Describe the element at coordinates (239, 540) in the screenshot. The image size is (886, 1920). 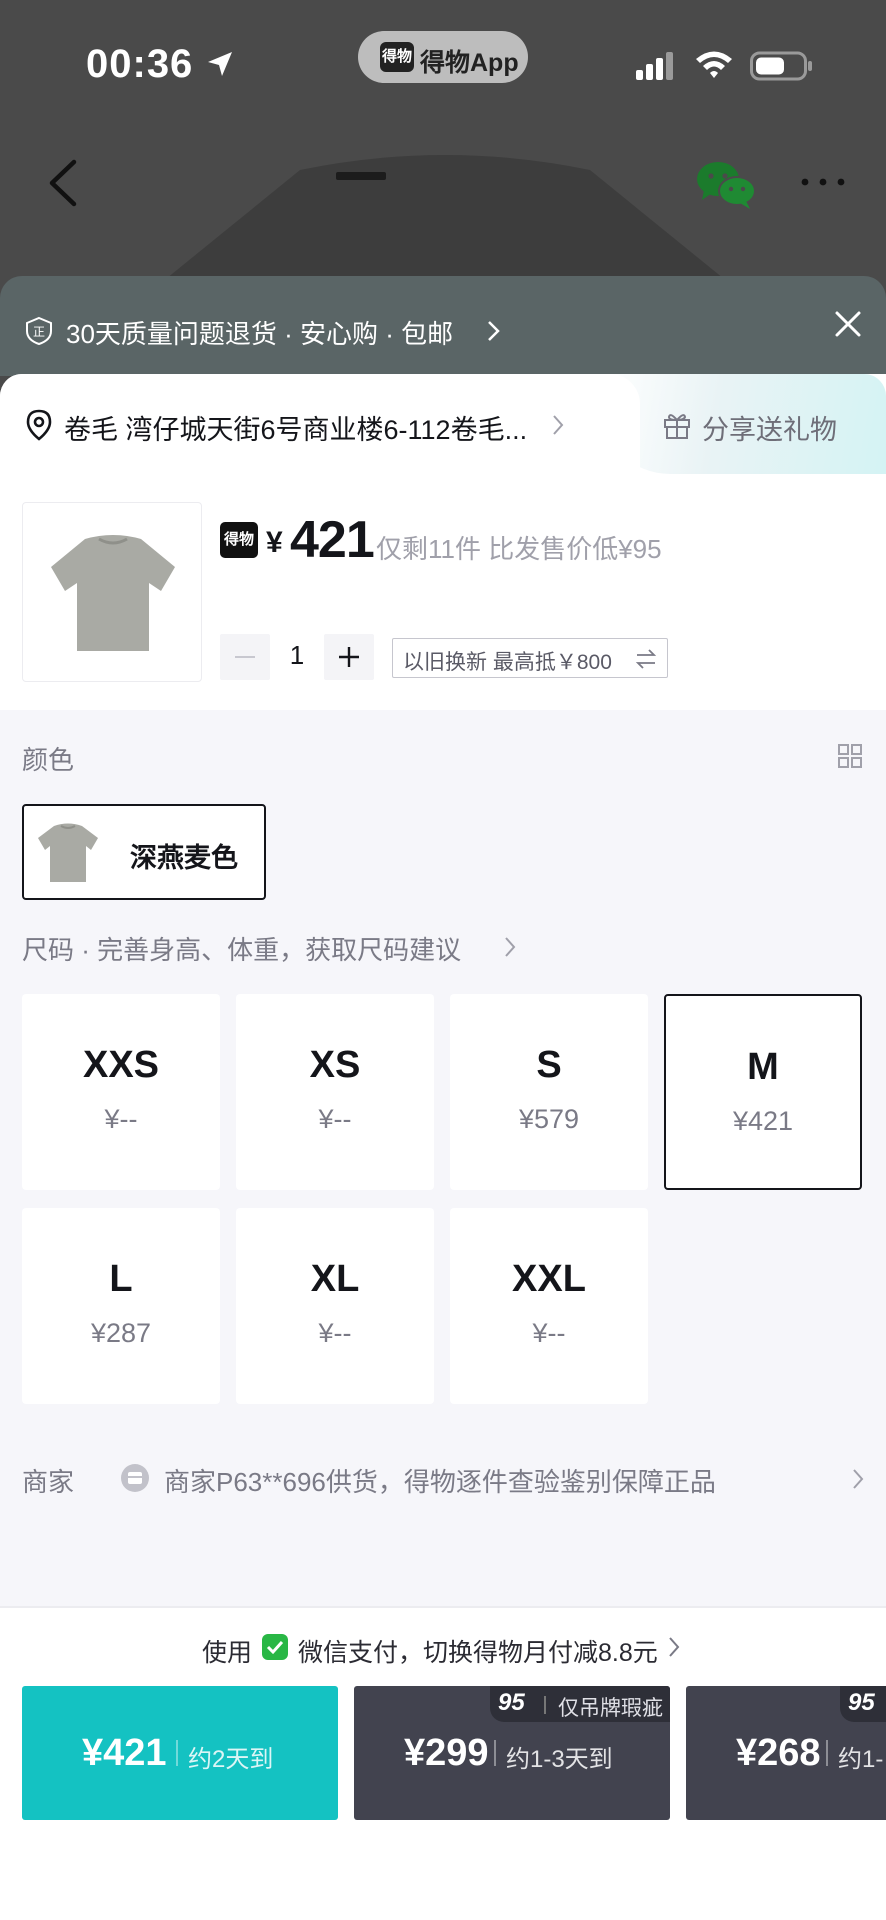
I see `dewu-logo-icon: 得物` at that location.